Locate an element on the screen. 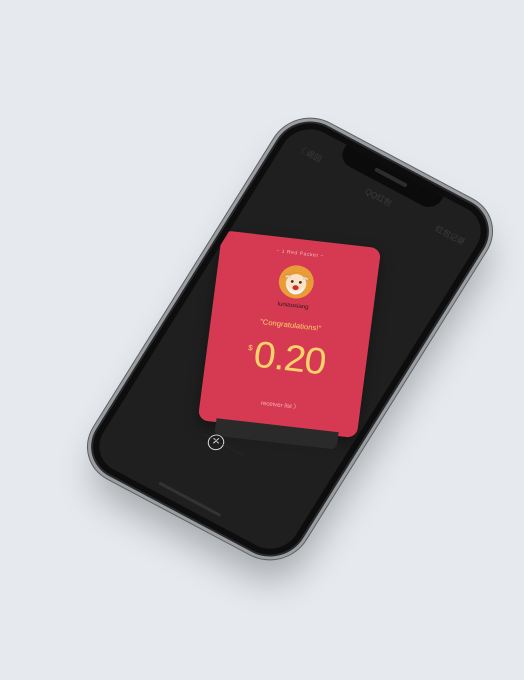  record-link: 红包记录 is located at coordinates (450, 235).